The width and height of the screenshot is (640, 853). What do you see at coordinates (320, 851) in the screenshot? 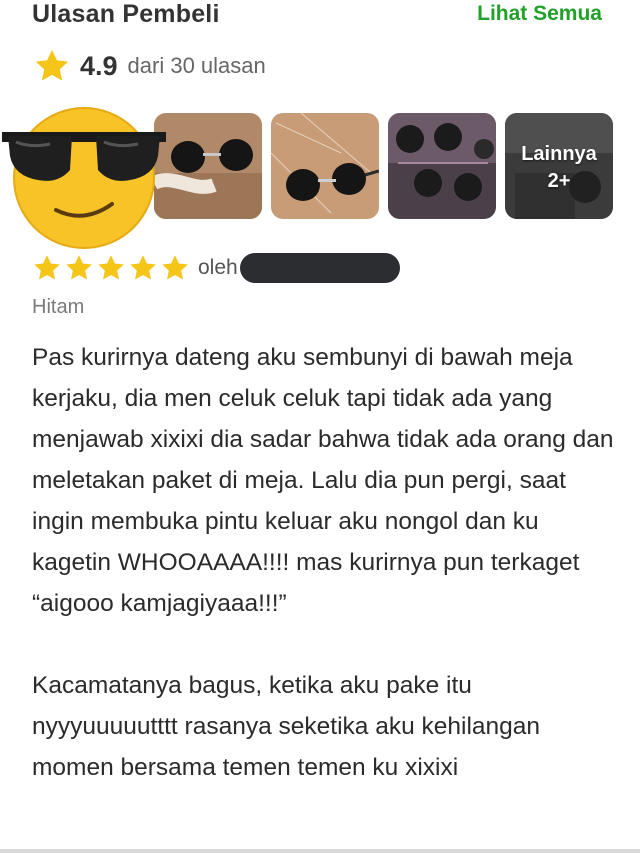
I see `bottom-divider` at bounding box center [320, 851].